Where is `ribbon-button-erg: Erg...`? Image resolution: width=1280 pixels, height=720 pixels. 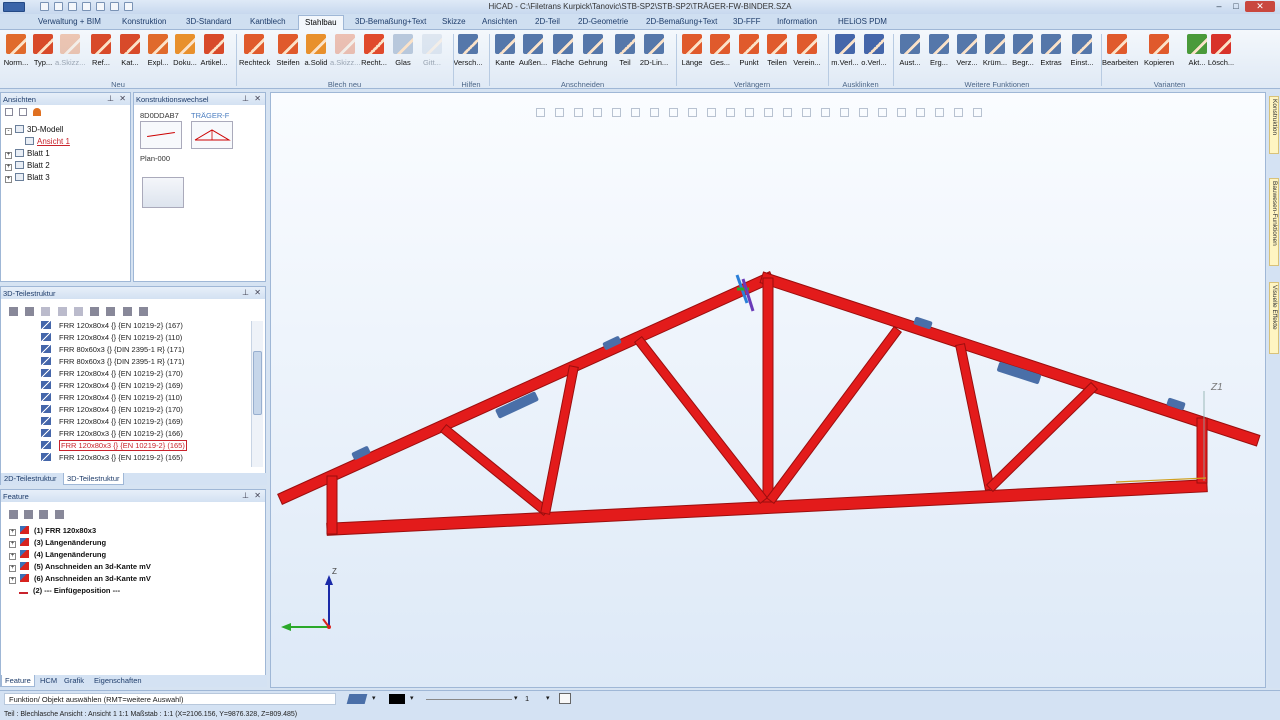 ribbon-button-erg: Erg... is located at coordinates (939, 50).